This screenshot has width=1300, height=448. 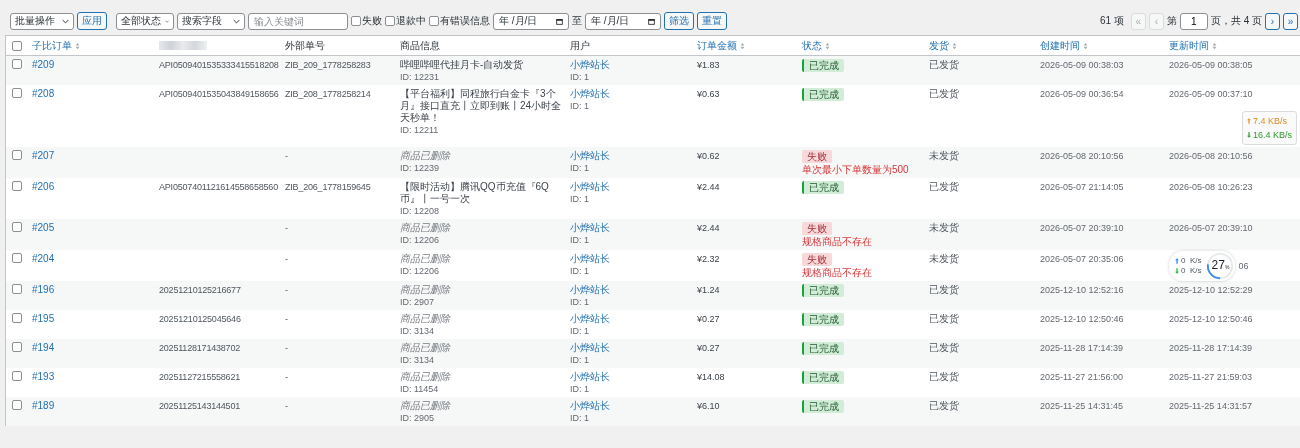 What do you see at coordinates (43, 406) in the screenshot?
I see `order-link: #189` at bounding box center [43, 406].